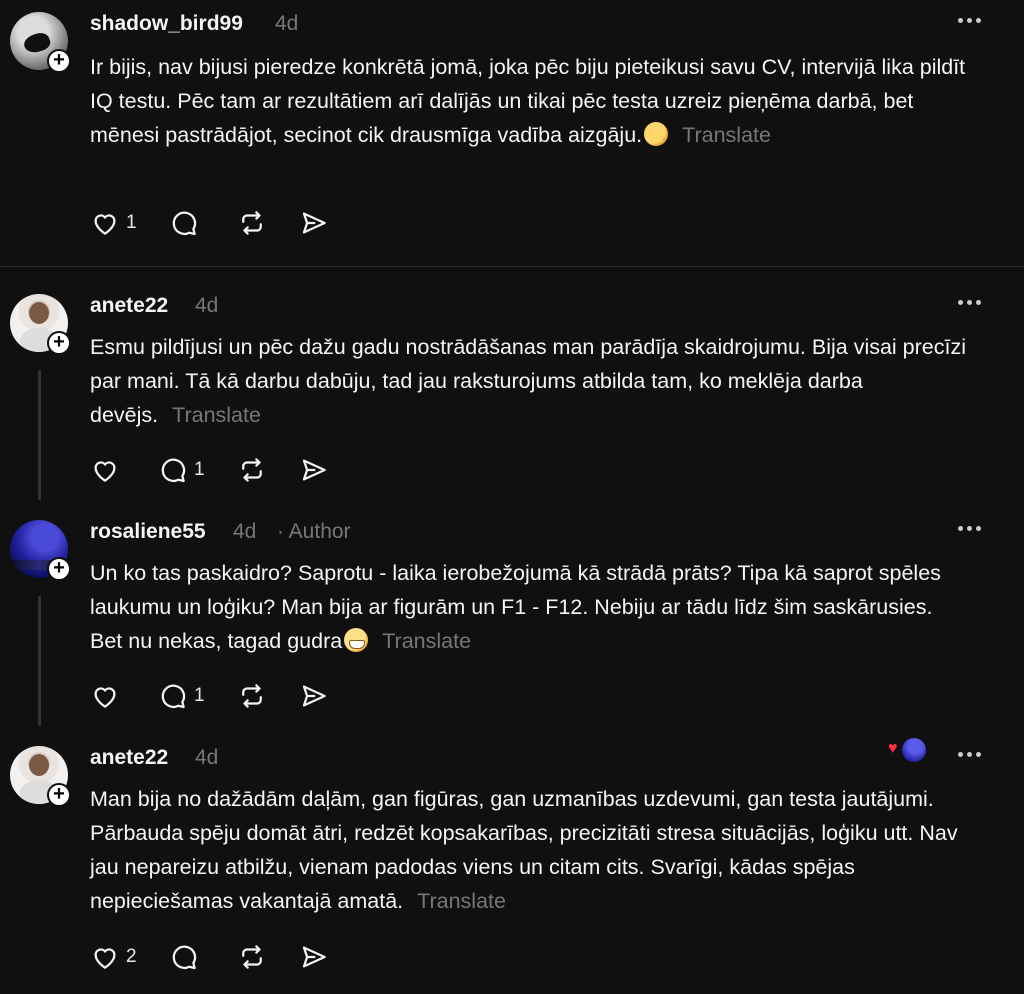 The image size is (1024, 994). I want to click on like-count: 2, so click(131, 956).